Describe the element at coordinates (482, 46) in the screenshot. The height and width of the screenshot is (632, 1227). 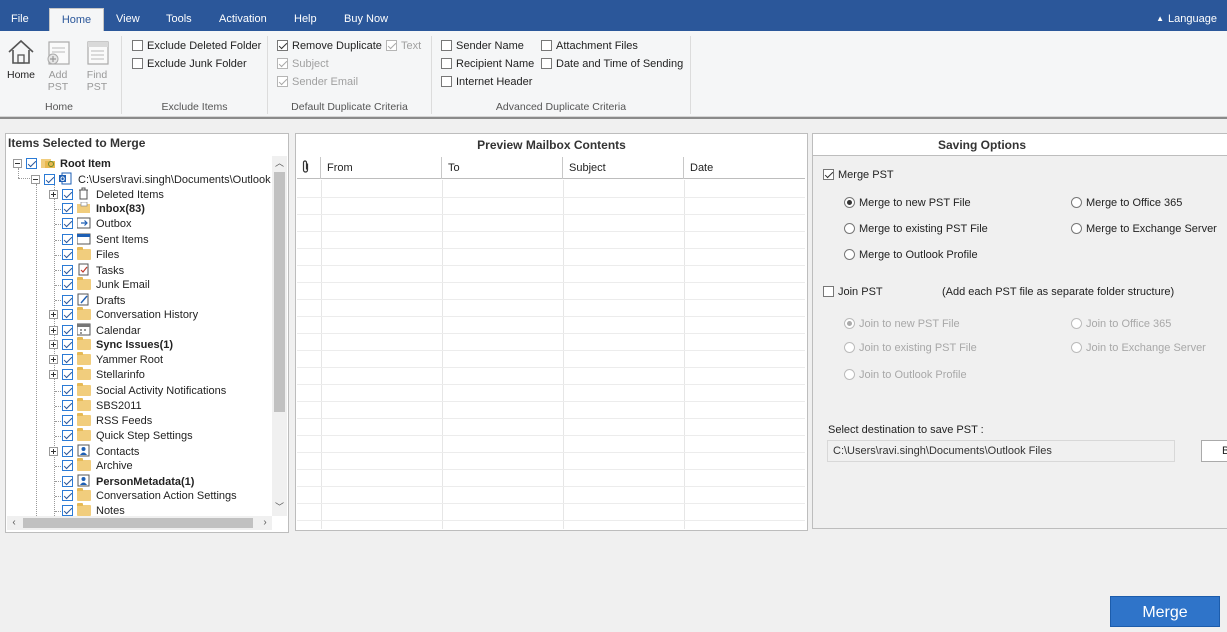
I see `sender-name-checkbox: Sender Name` at that location.